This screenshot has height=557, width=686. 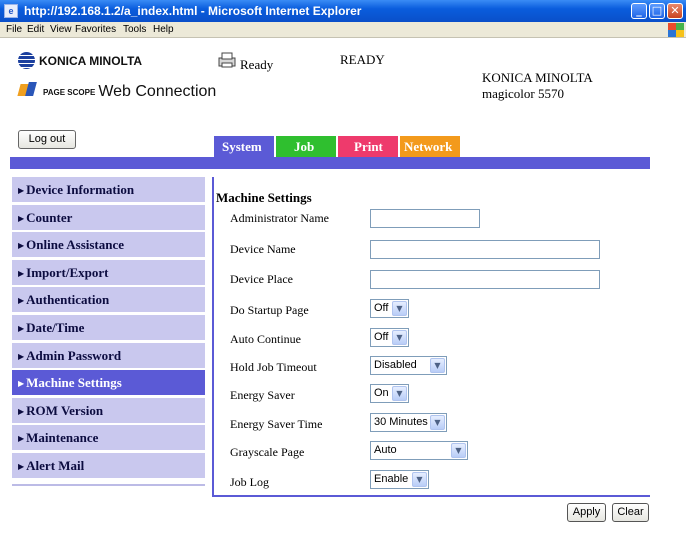 What do you see at coordinates (389, 308) in the screenshot?
I see `startup-page-select: Off ▼` at bounding box center [389, 308].